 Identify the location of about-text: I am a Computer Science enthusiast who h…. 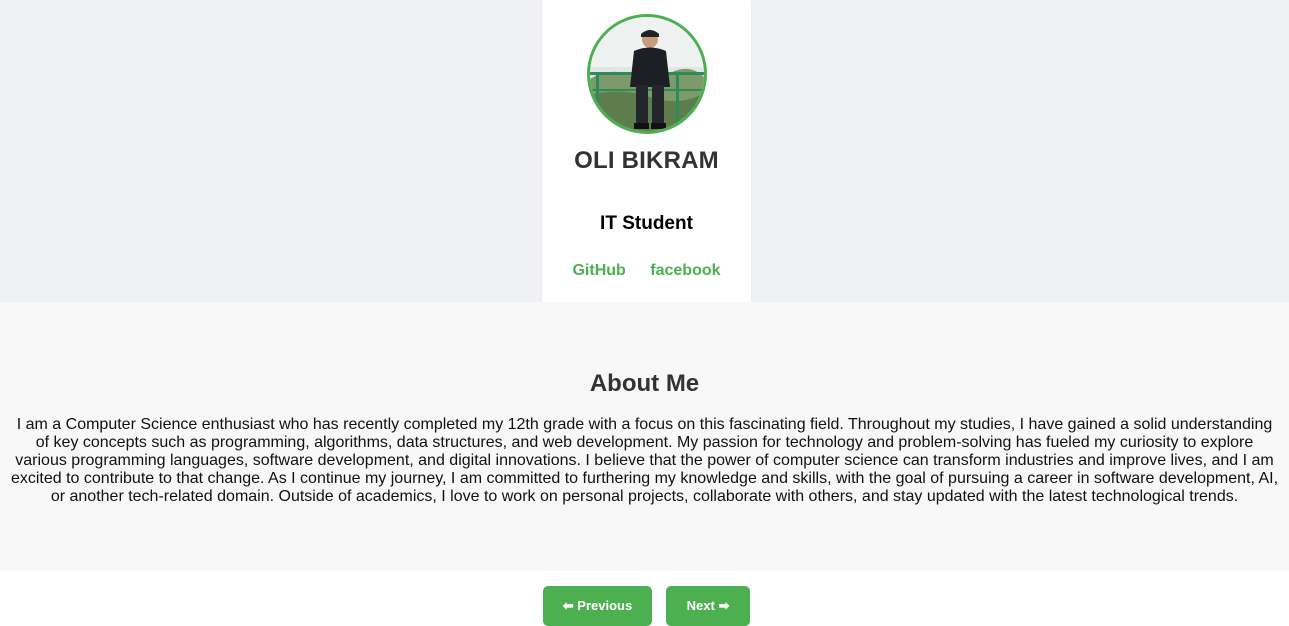
(644, 460).